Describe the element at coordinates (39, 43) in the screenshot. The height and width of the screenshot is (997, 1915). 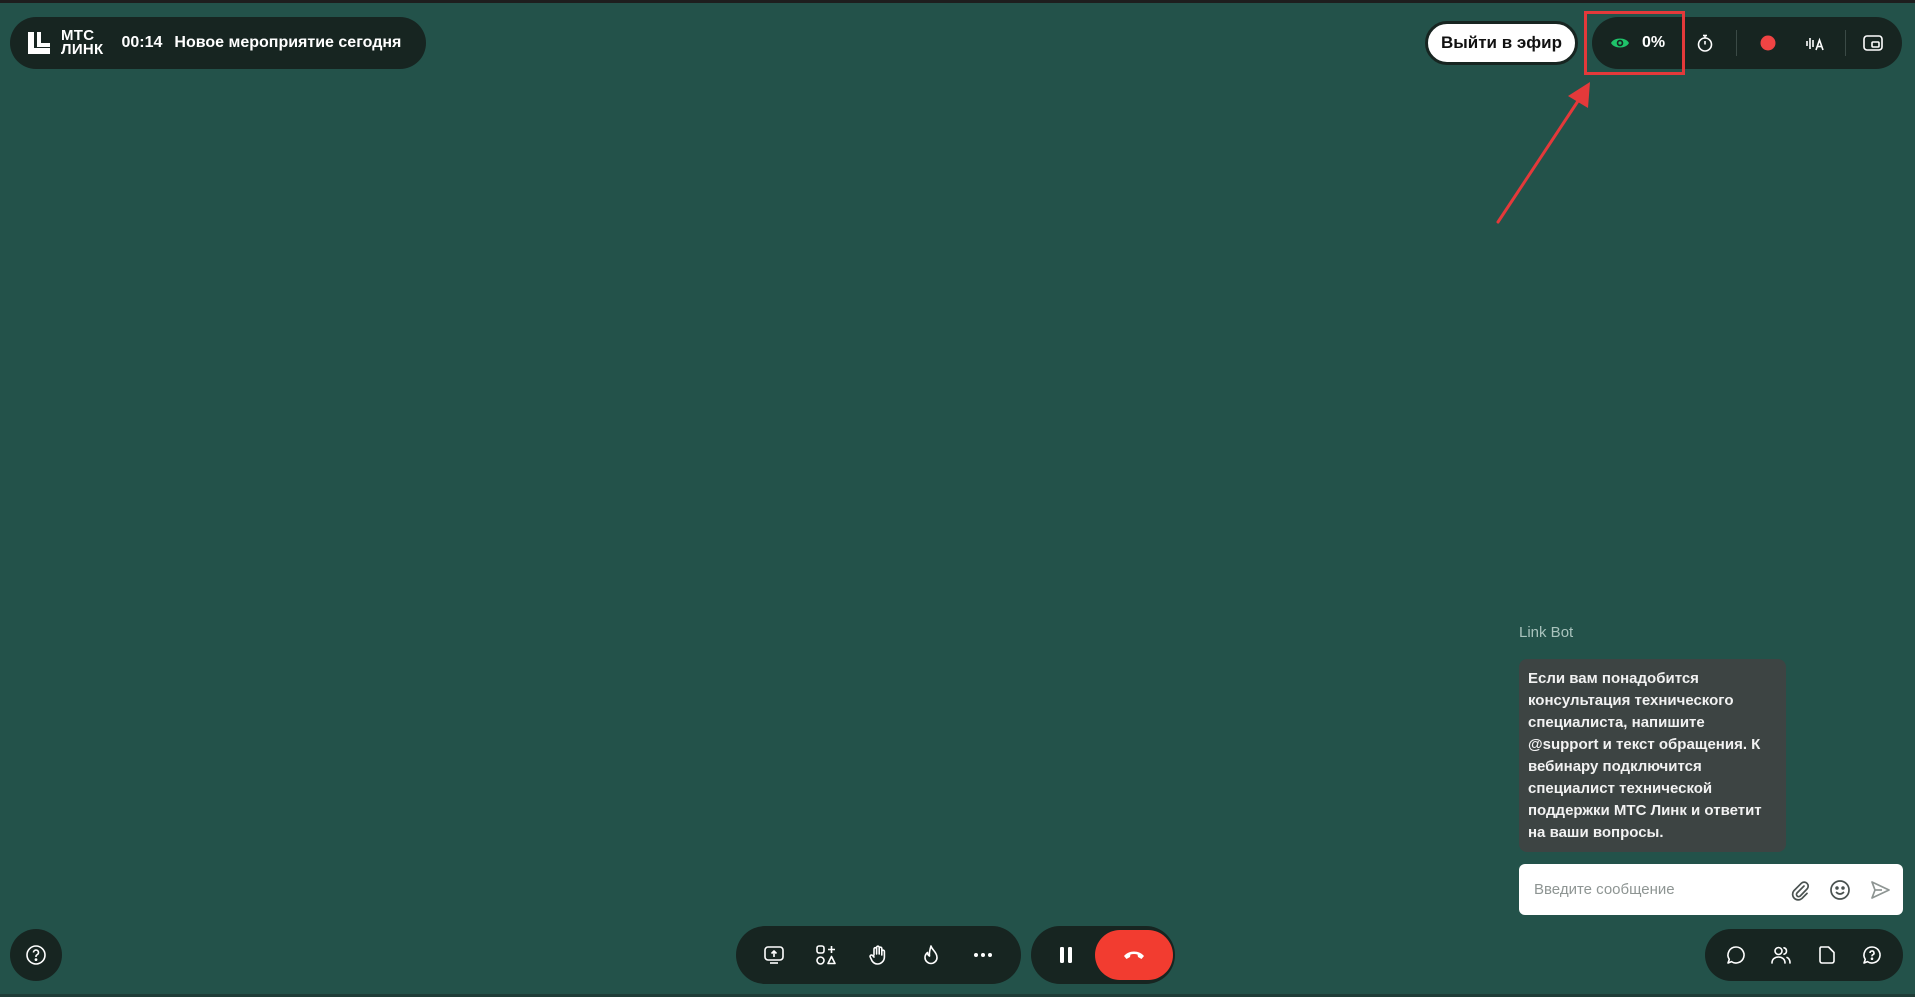
I see `logo-mark-icon` at that location.